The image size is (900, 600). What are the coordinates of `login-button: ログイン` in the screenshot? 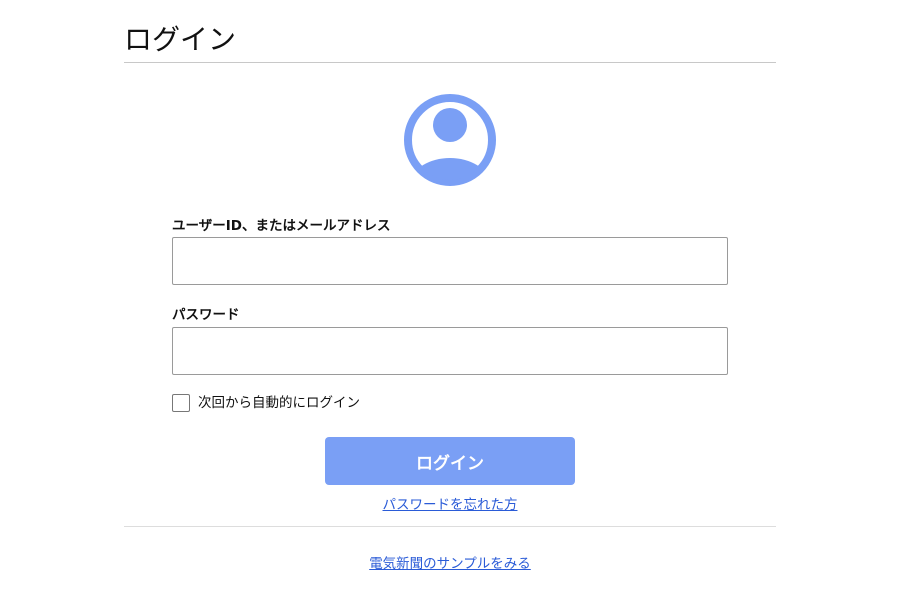 It's located at (450, 461).